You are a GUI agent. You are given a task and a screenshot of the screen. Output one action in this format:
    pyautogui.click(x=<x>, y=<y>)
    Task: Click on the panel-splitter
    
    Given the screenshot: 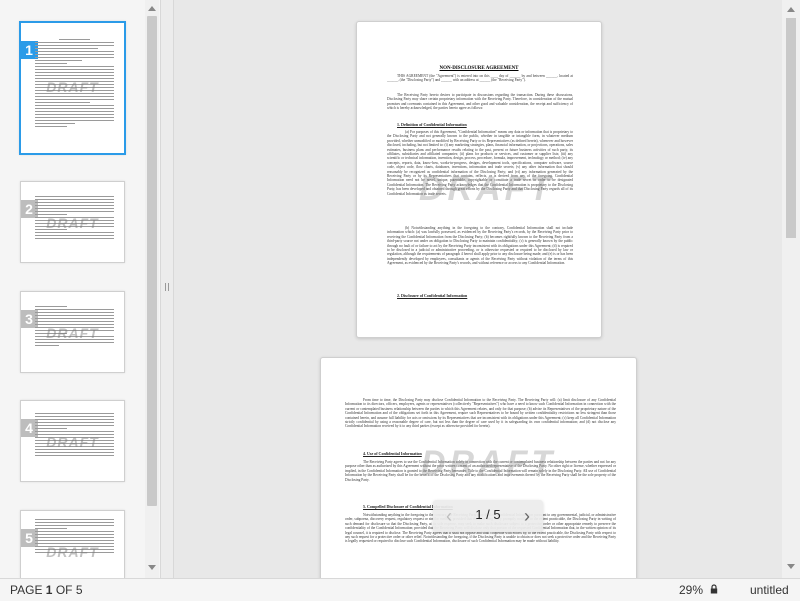 What is the action you would take?
    pyautogui.click(x=167, y=289)
    